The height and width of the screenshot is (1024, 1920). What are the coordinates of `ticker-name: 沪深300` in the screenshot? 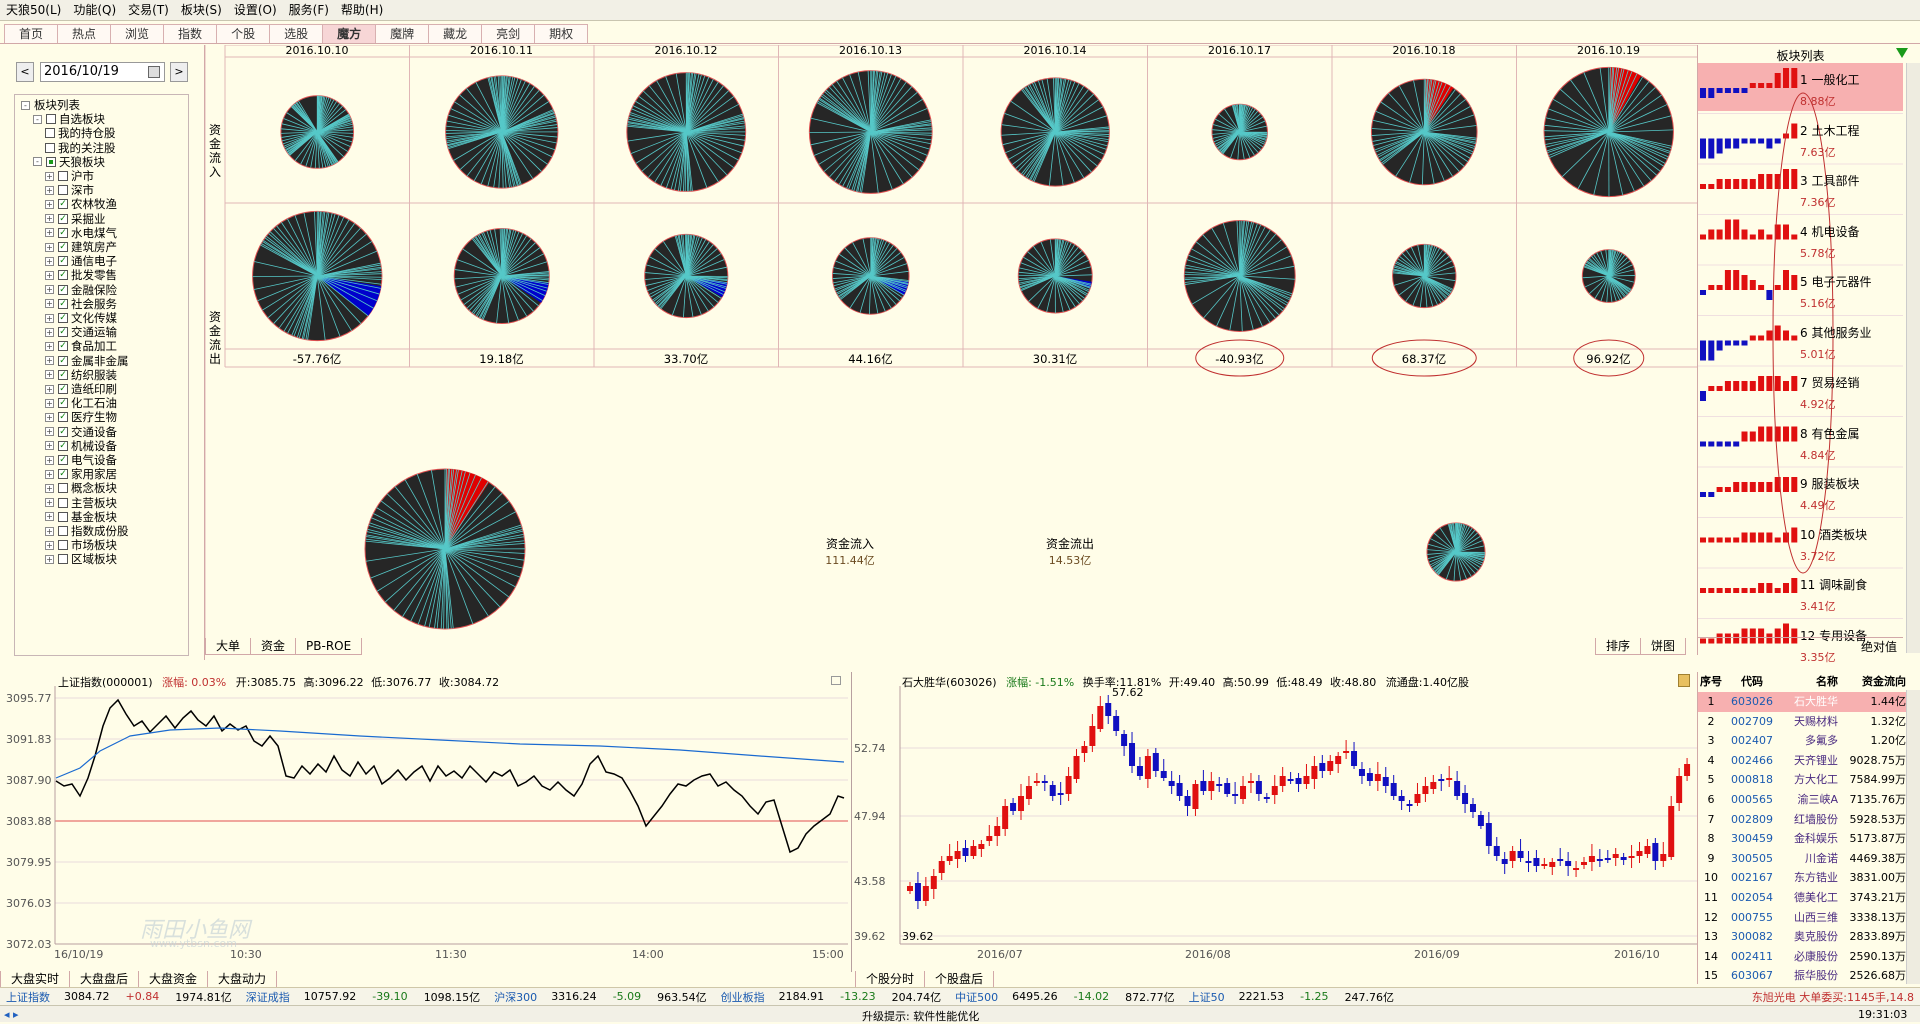 It's located at (515, 997).